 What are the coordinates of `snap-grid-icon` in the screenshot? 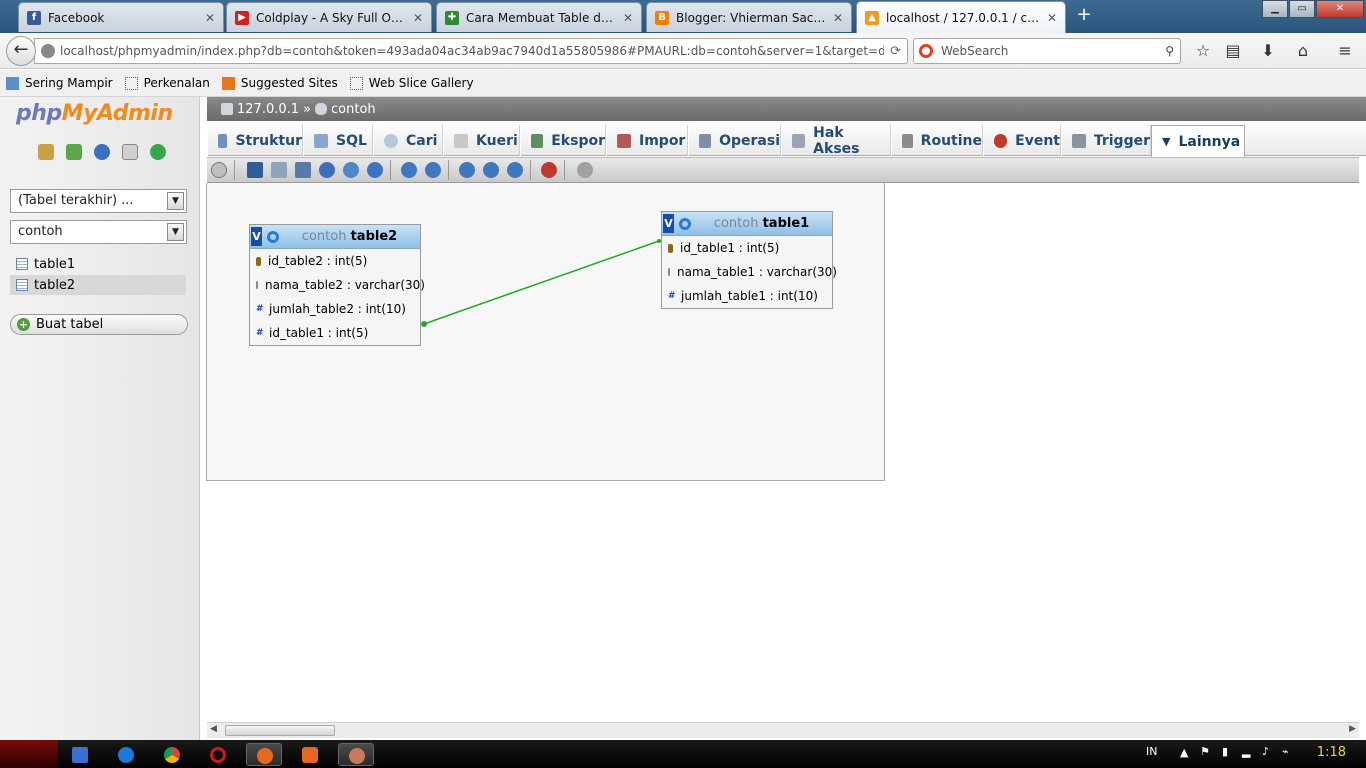 It's located at (433, 170).